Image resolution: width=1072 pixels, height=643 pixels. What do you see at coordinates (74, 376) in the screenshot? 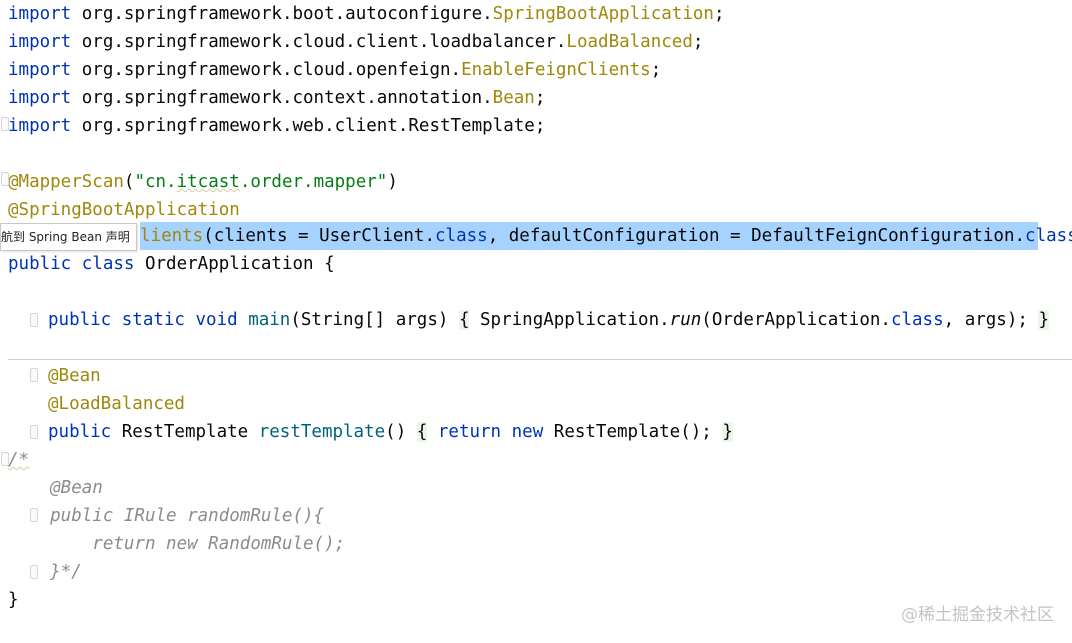
I see `bean-annotation: @Bean` at bounding box center [74, 376].